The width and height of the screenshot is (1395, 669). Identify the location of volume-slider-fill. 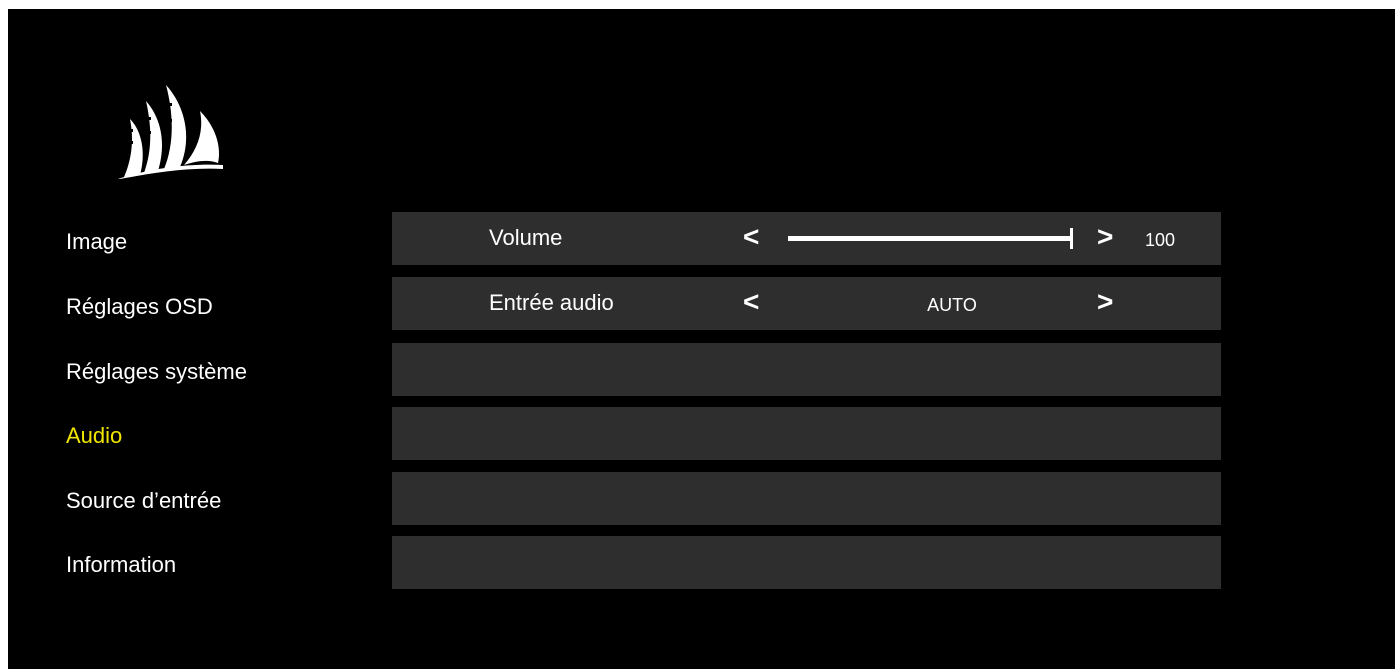
(930, 238).